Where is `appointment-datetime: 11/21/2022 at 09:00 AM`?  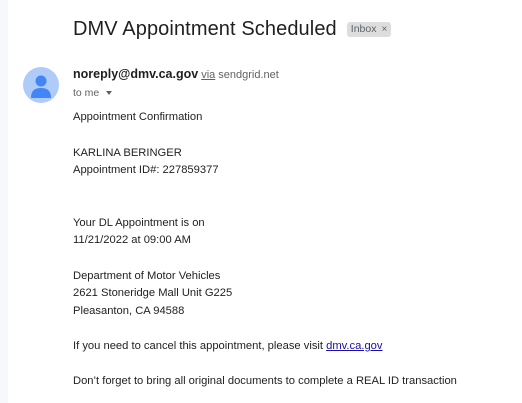 appointment-datetime: 11/21/2022 at 09:00 AM is located at coordinates (132, 240).